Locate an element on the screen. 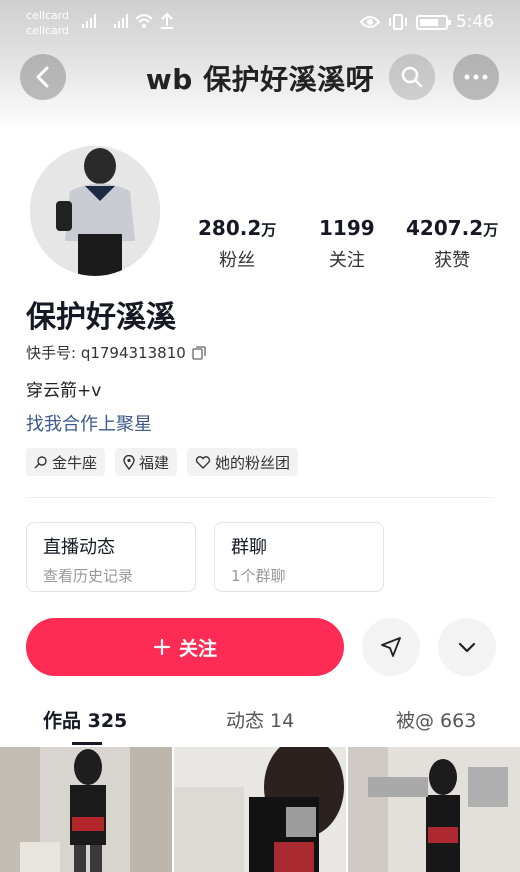 Image resolution: width=520 pixels, height=872 pixels. business-link: 找我合作上聚星 is located at coordinates (89, 423).